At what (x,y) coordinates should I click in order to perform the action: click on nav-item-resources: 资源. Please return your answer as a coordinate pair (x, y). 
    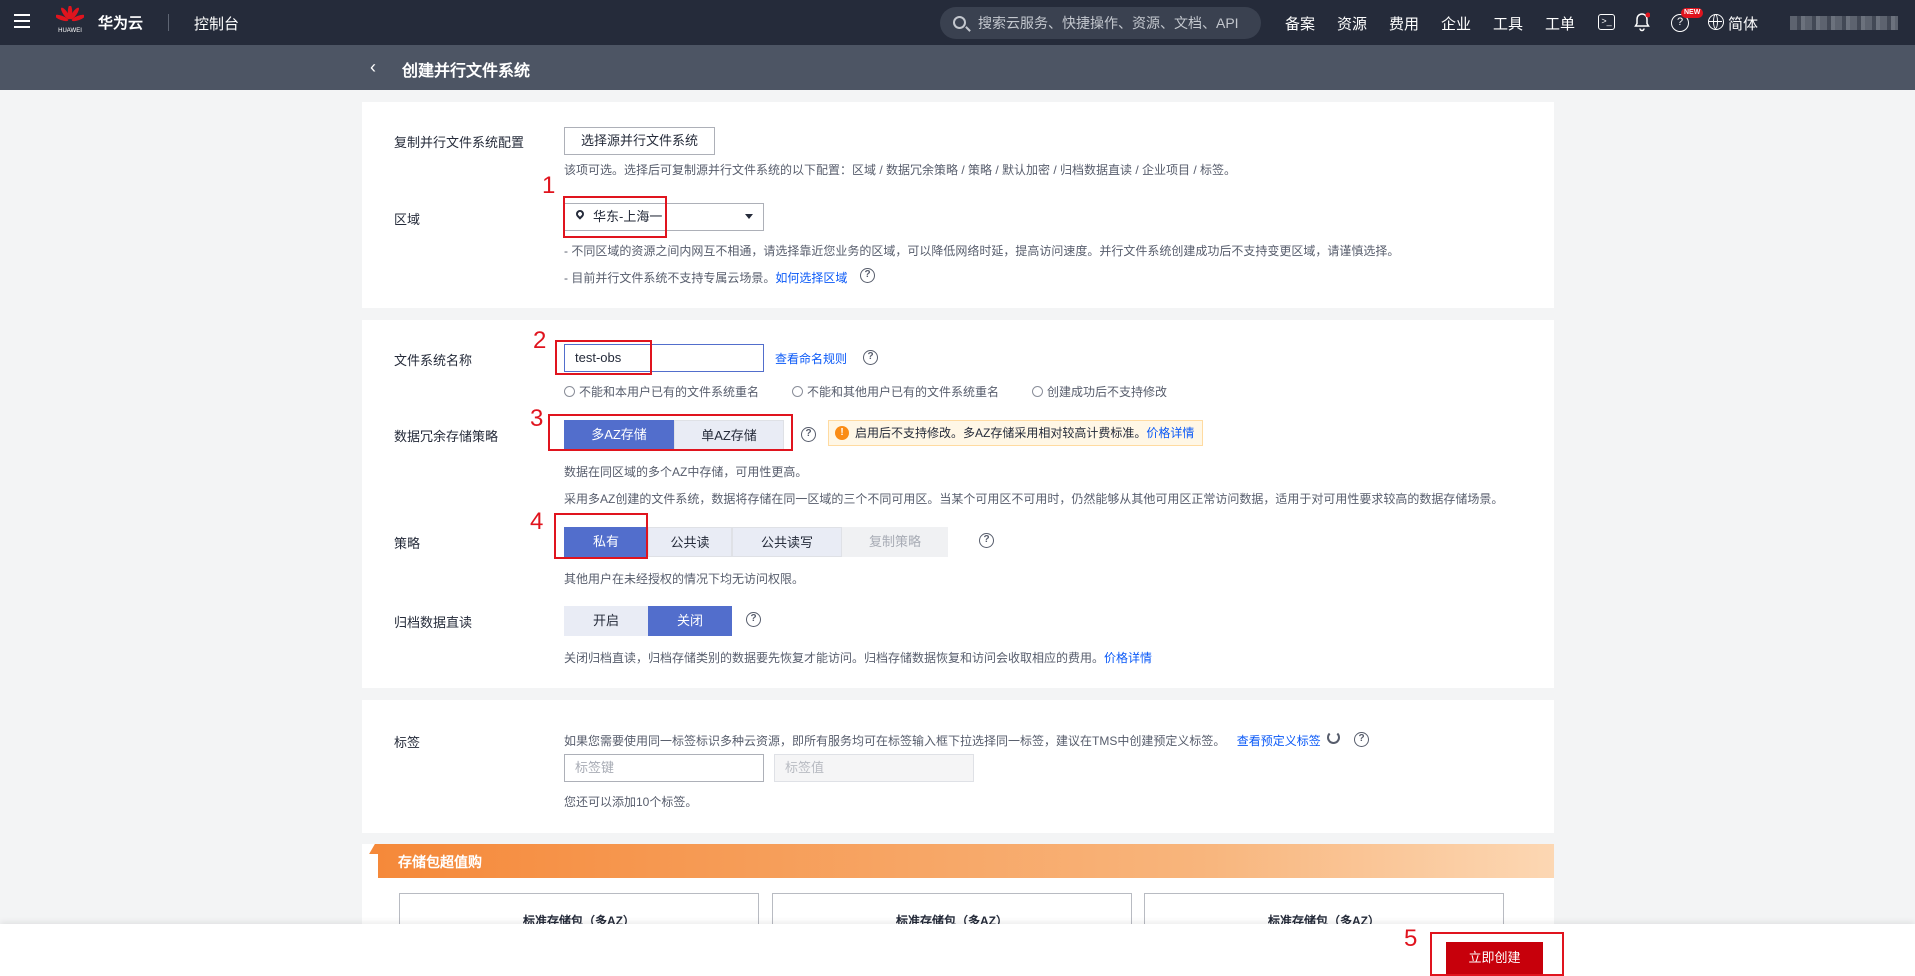
    Looking at the image, I should click on (1352, 23).